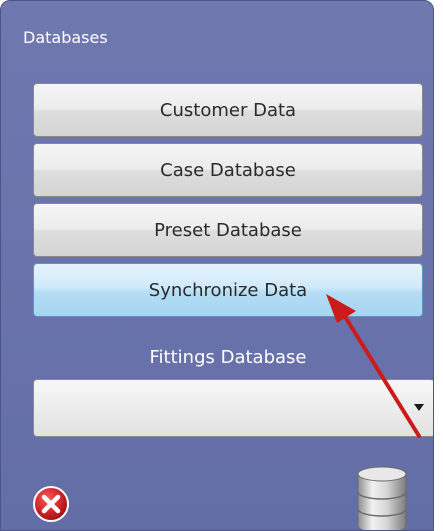  What do you see at coordinates (228, 290) in the screenshot?
I see `synchronize-data-button: Synchronize Data` at bounding box center [228, 290].